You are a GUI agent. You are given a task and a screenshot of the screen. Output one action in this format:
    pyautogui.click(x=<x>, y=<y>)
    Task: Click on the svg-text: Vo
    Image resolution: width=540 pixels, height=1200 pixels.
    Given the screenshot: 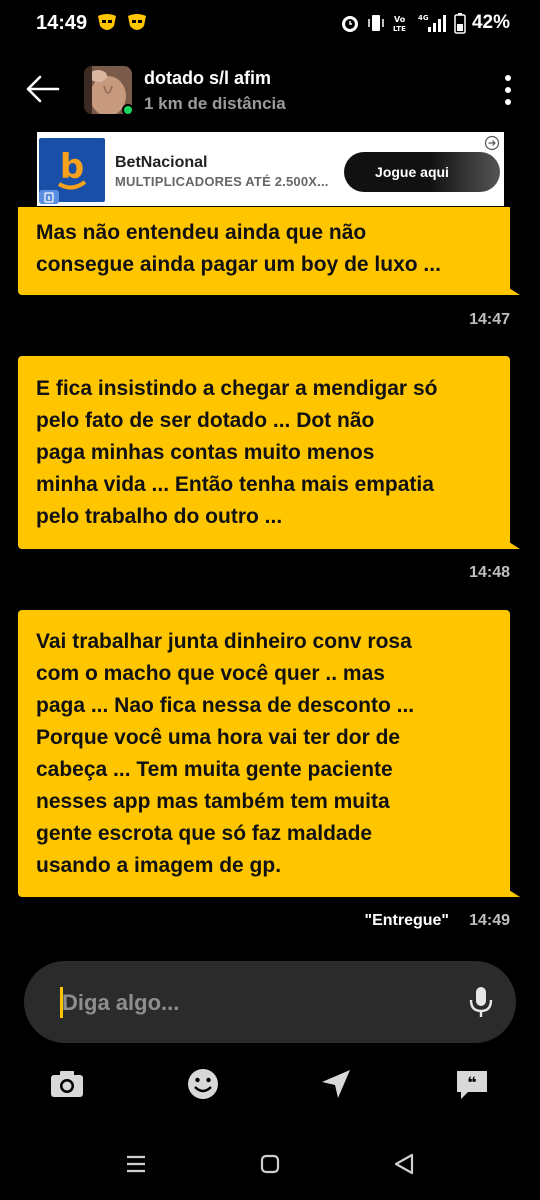 What is the action you would take?
    pyautogui.click(x=400, y=19)
    